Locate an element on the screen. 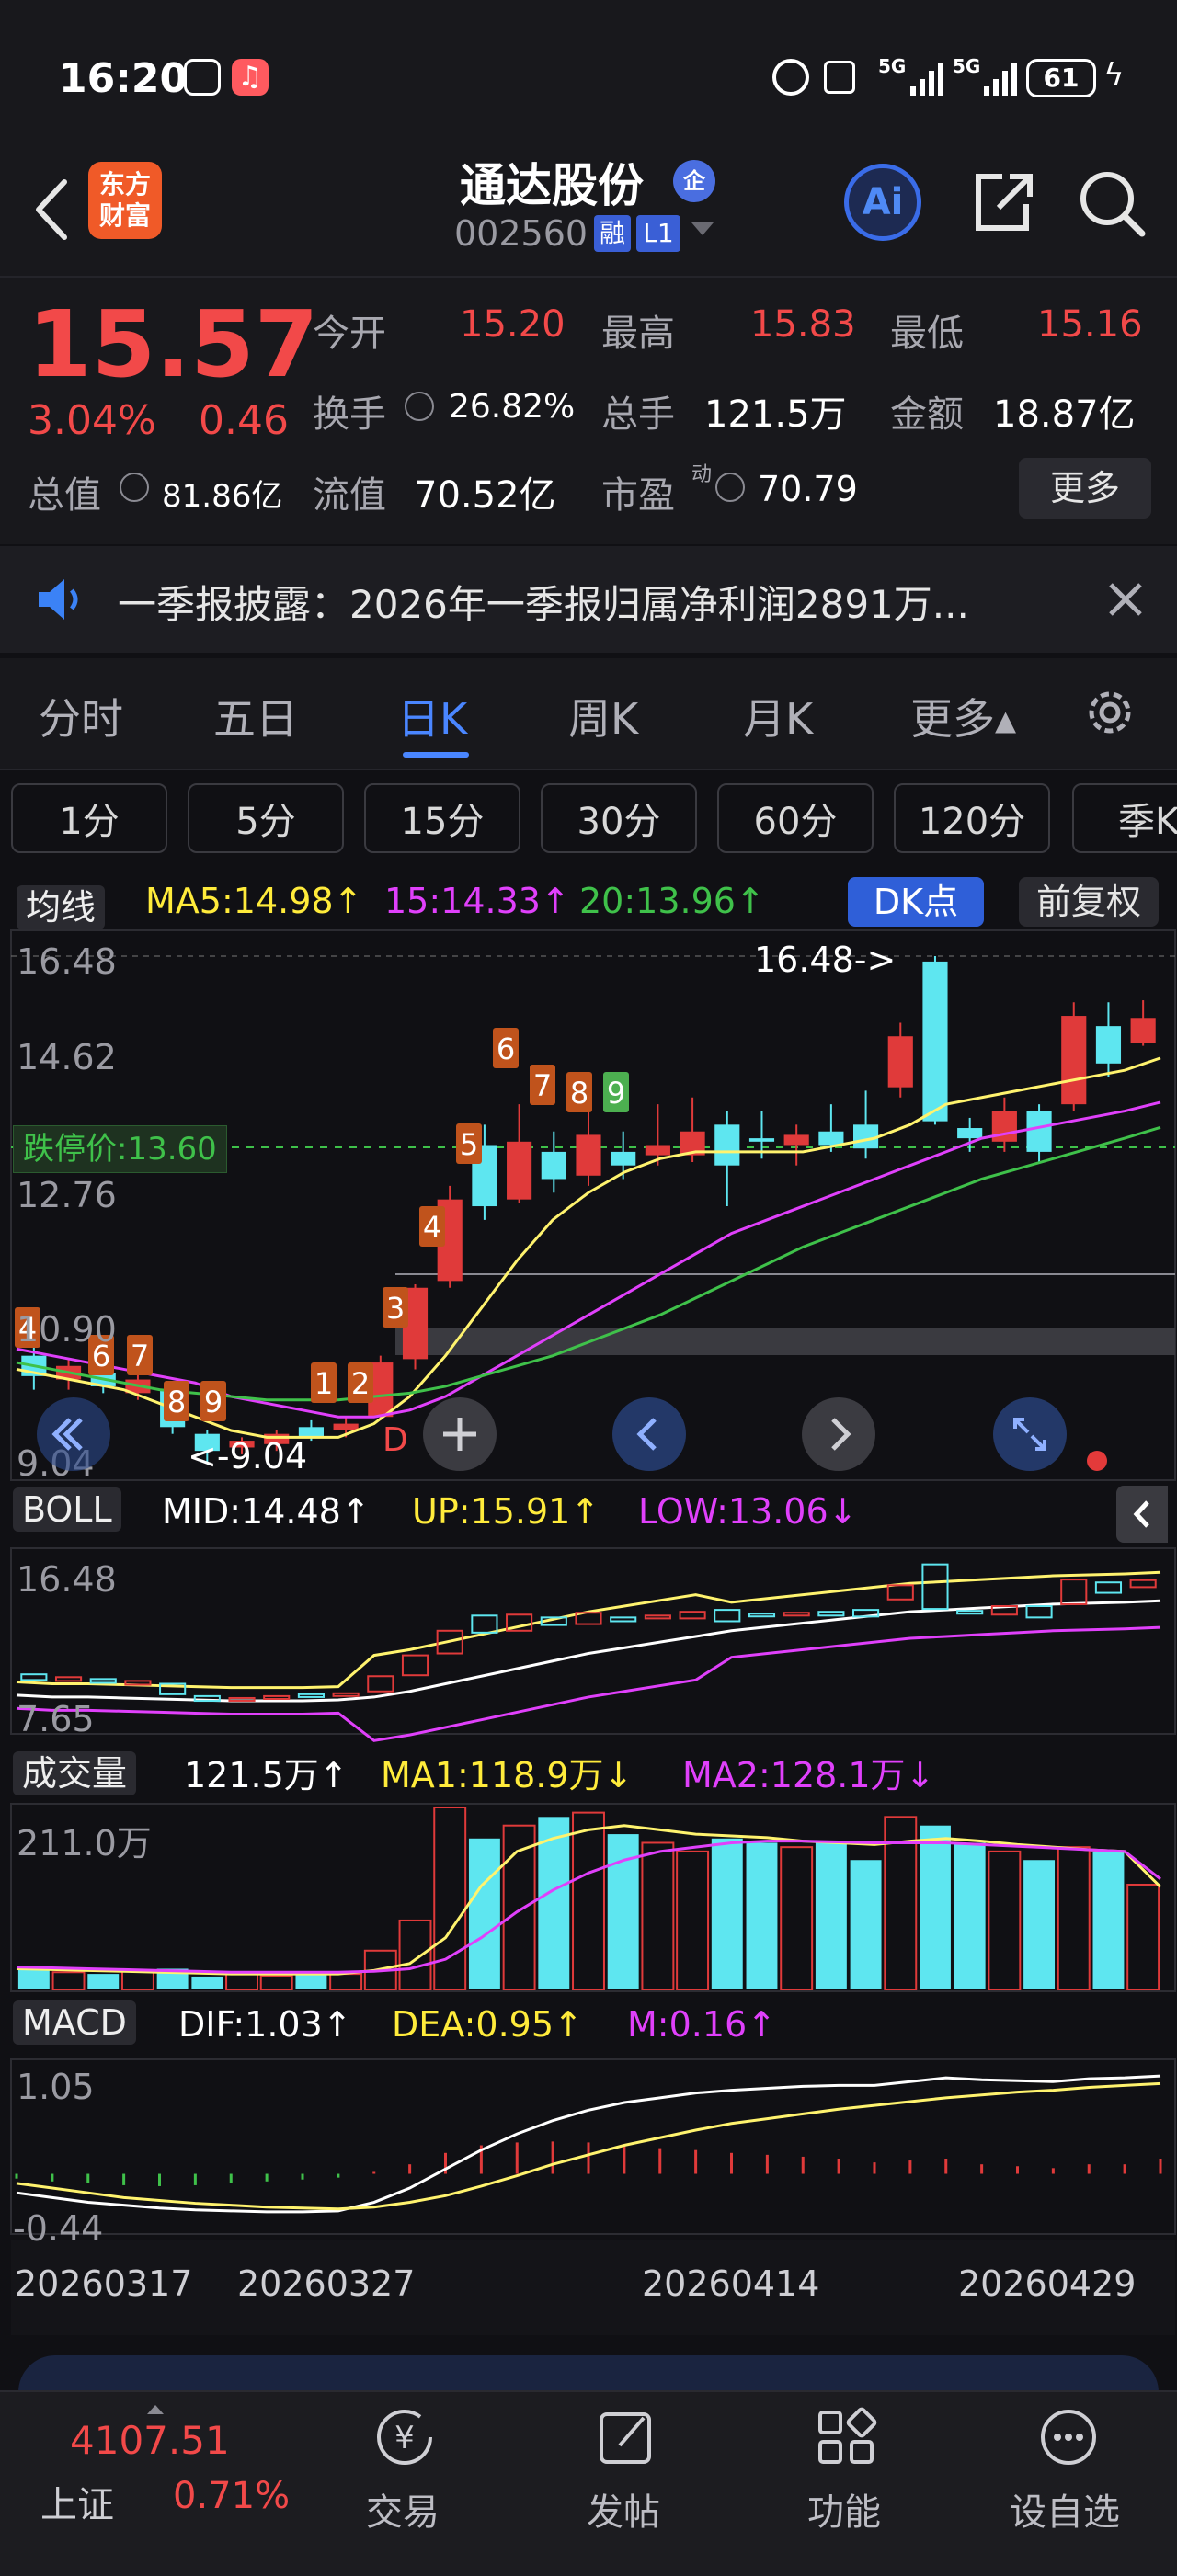  volume-label: 总手 is located at coordinates (638, 414).